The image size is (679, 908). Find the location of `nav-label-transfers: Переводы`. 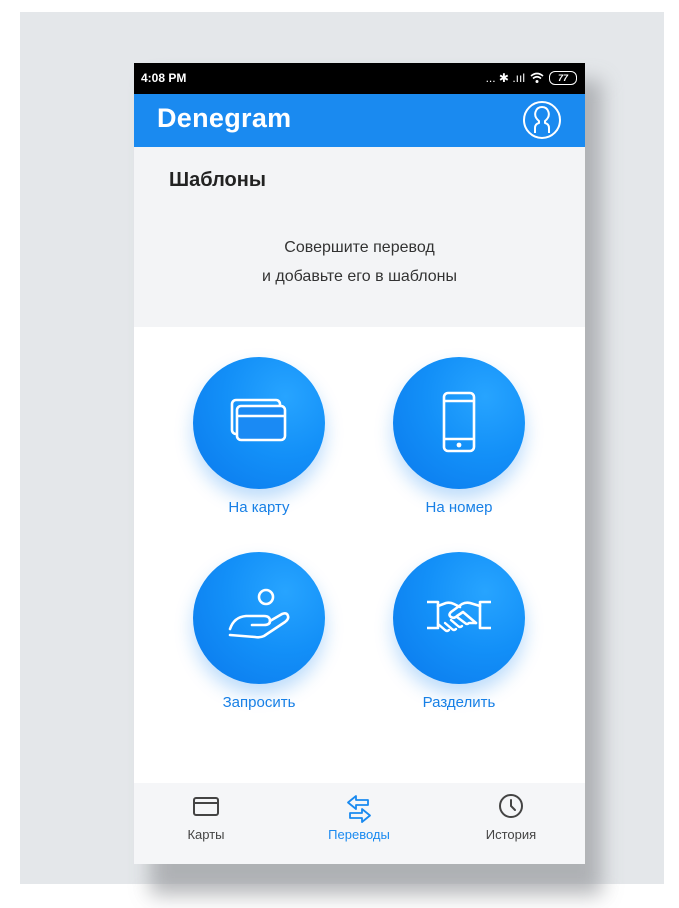

nav-label-transfers: Переводы is located at coordinates (359, 834).